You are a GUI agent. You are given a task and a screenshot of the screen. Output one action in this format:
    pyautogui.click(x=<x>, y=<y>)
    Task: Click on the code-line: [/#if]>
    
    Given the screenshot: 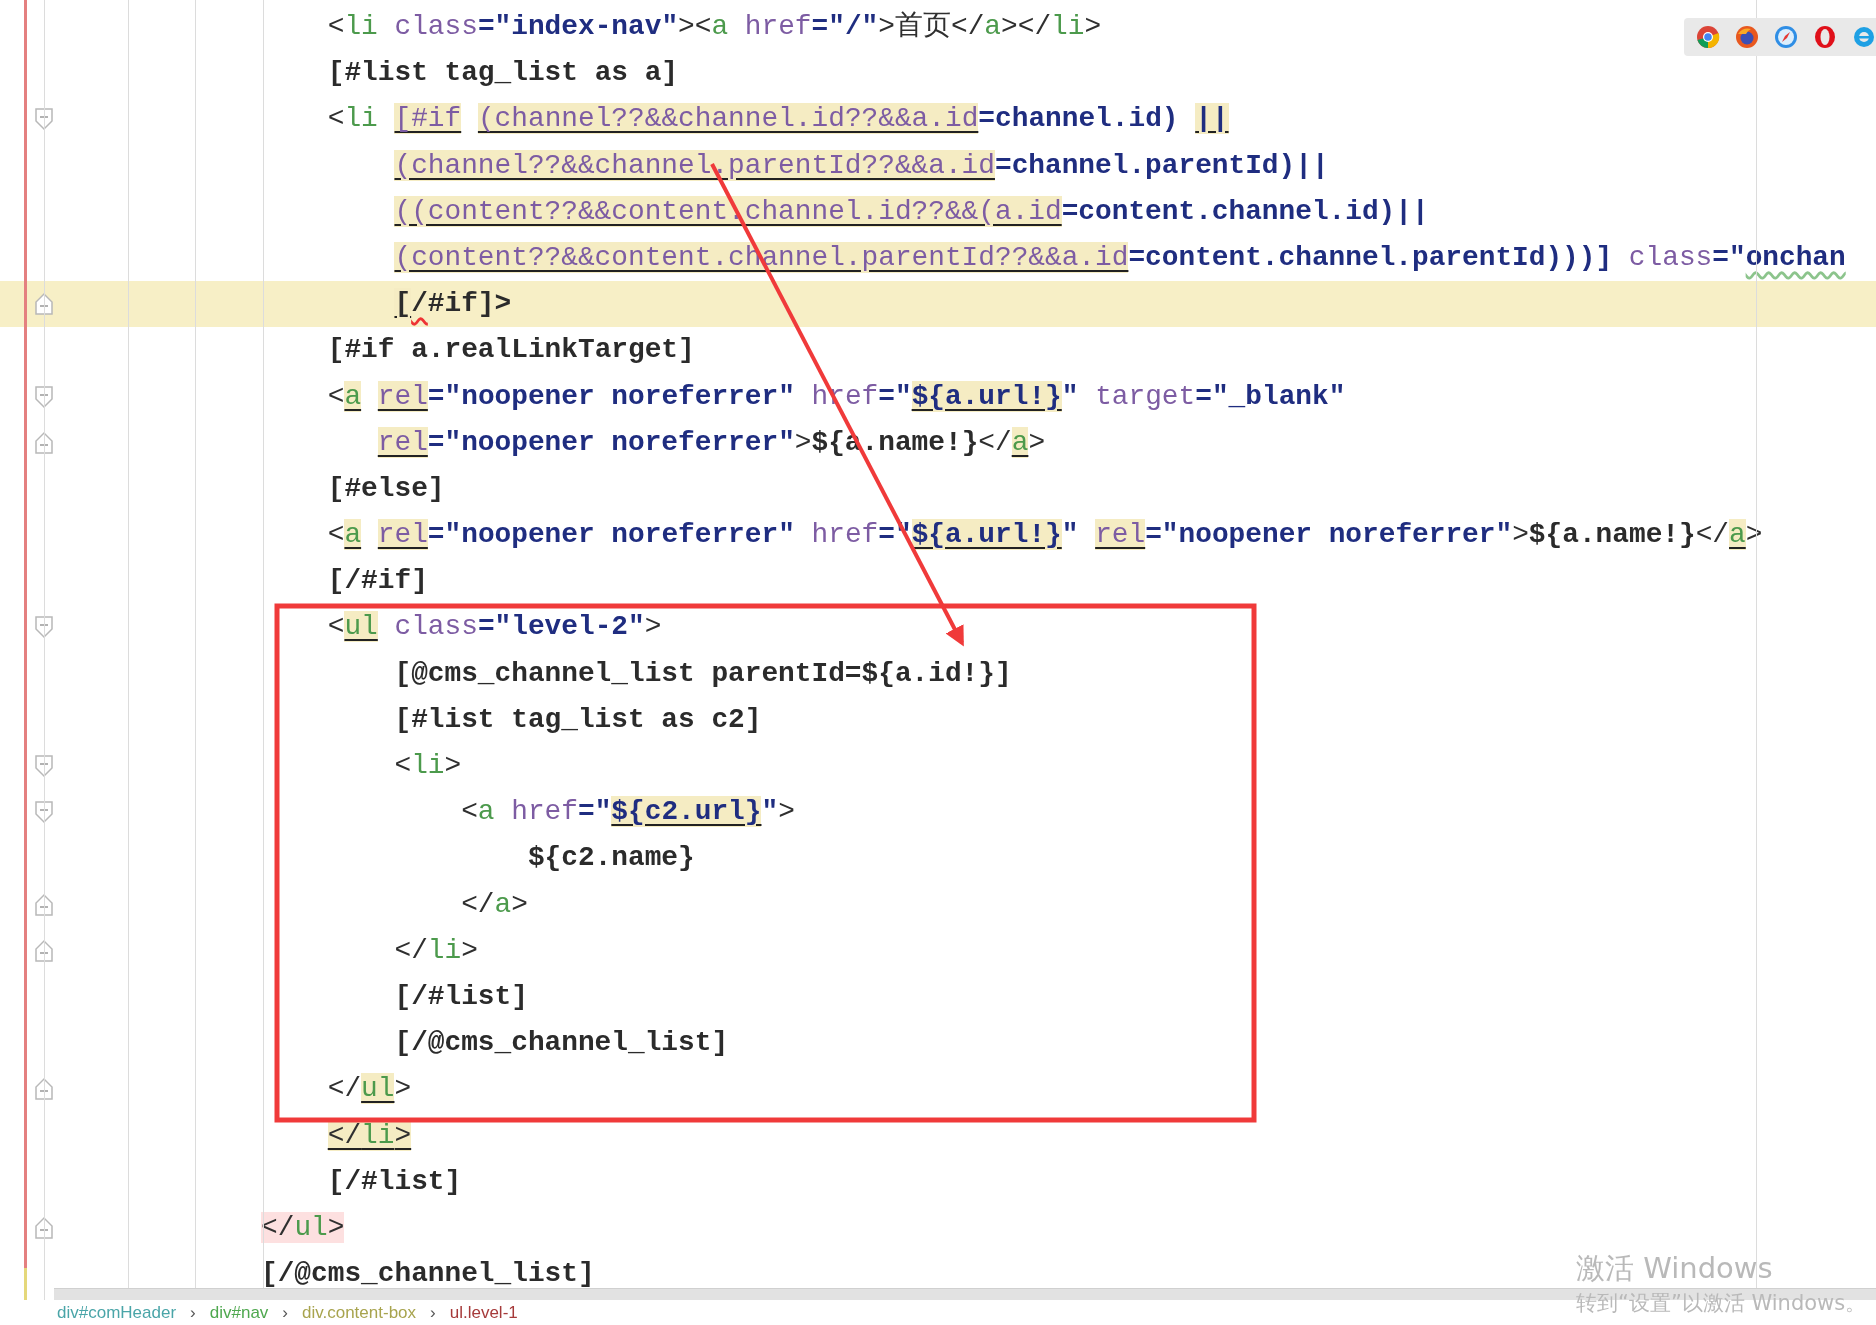 What is the action you would take?
    pyautogui.click(x=453, y=304)
    